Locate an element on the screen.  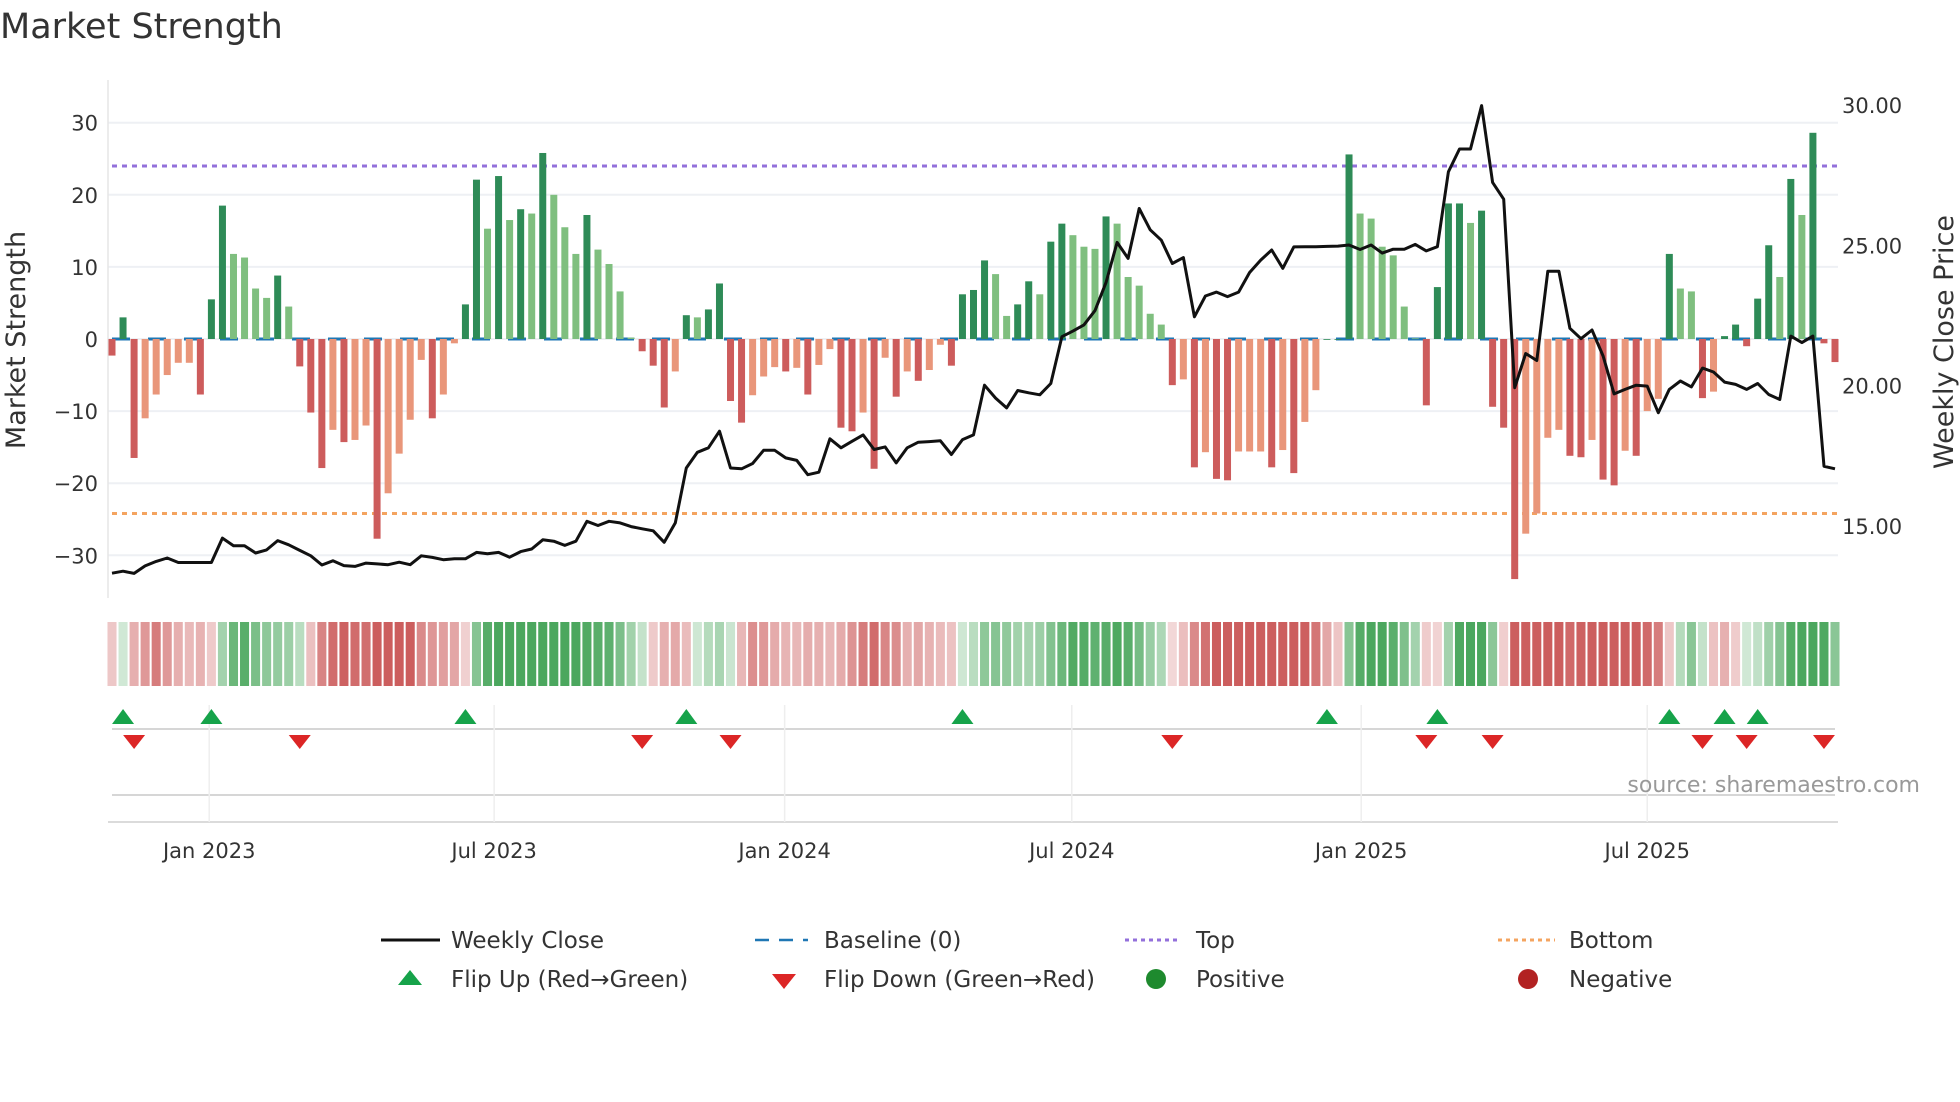
x-tick-label: Jul 2024 is located at coordinates (1070, 851).